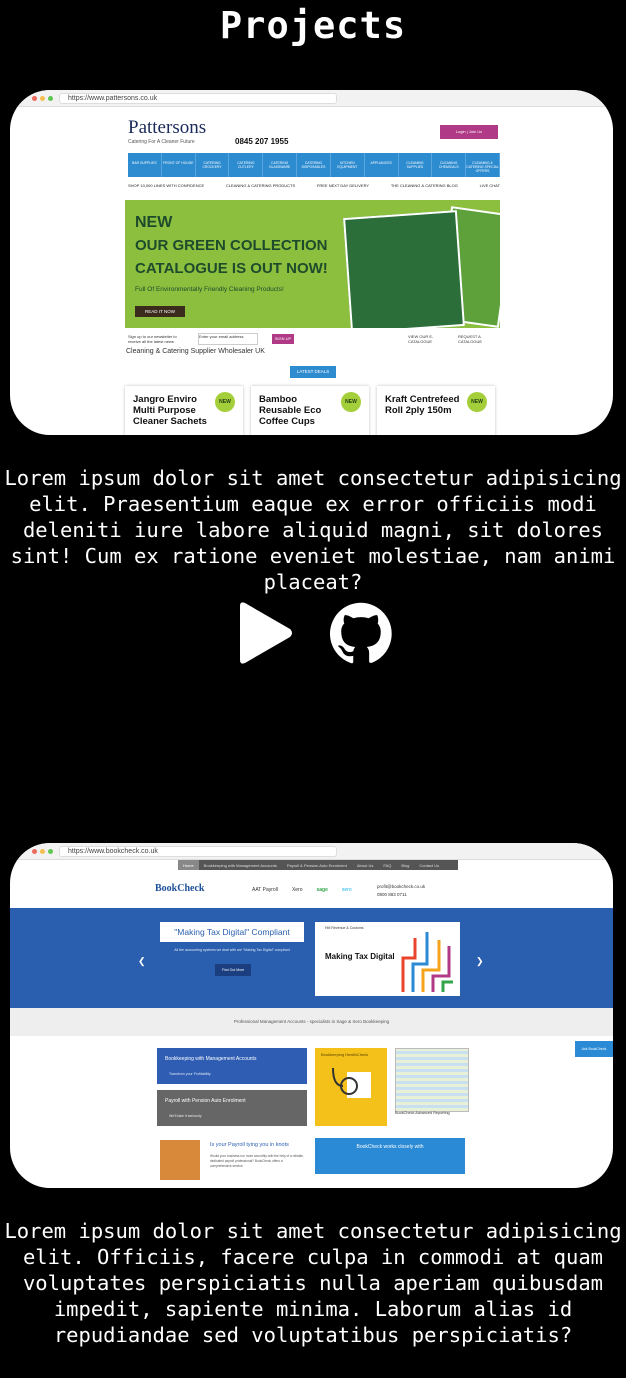 Image resolution: width=626 pixels, height=1378 pixels. I want to click on login-button: Login | Join Us, so click(469, 132).